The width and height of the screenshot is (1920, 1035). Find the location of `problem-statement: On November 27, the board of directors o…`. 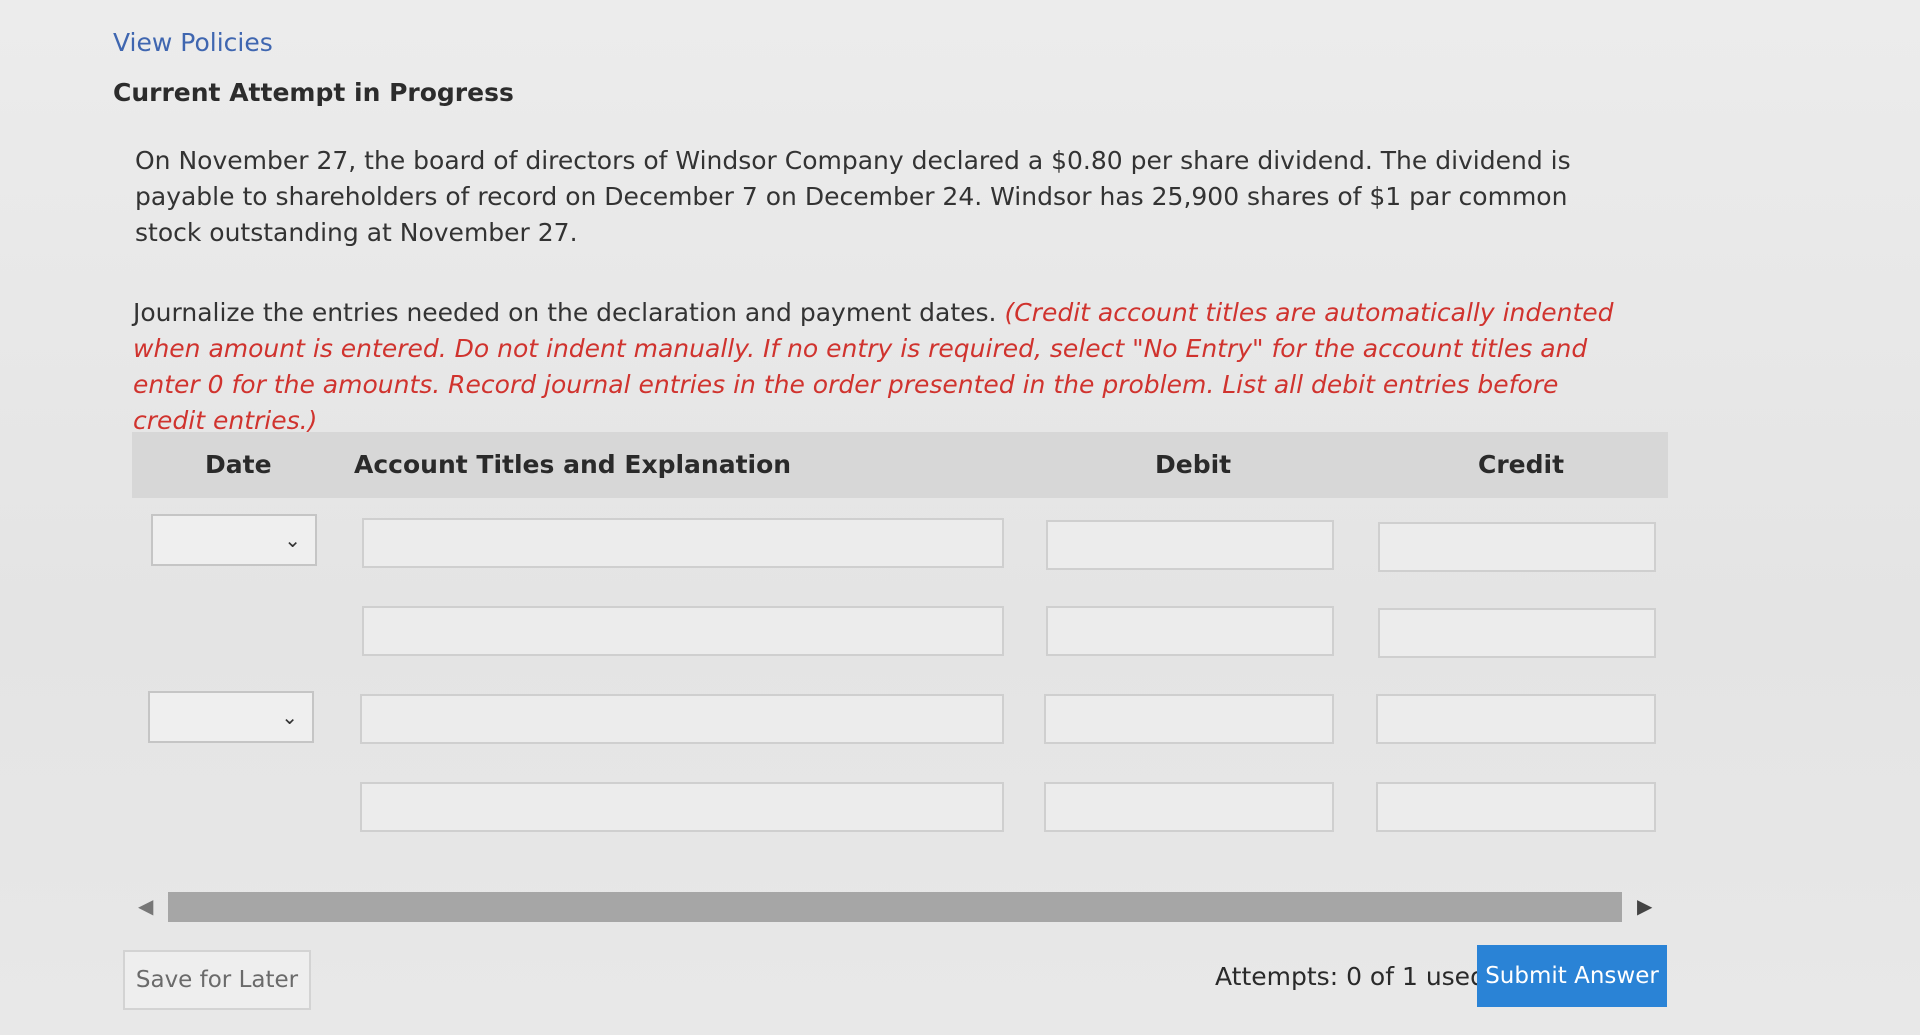

problem-statement: On November 27, the board of directors o… is located at coordinates (853, 196).